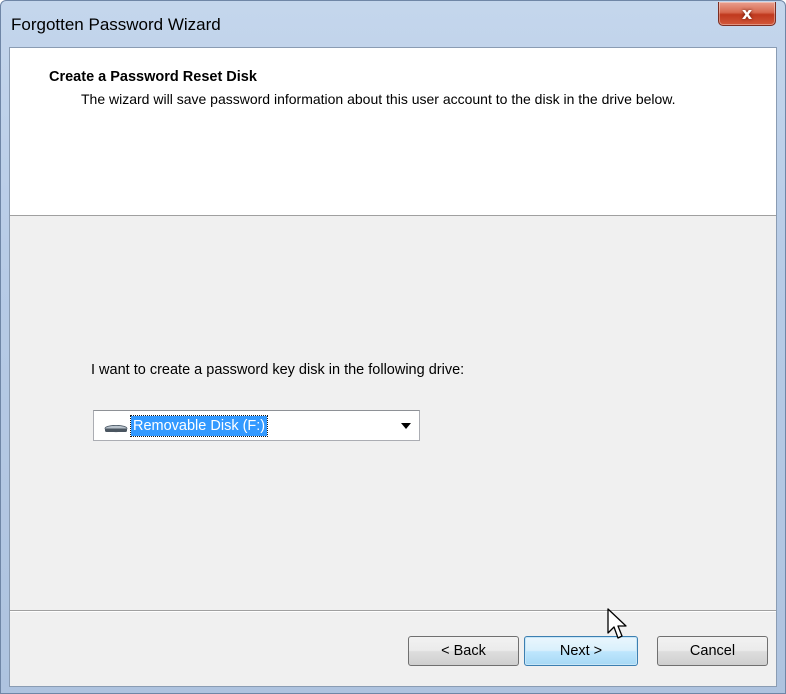 The height and width of the screenshot is (694, 786). Describe the element at coordinates (116, 429) in the screenshot. I see `removable-drive-icon` at that location.